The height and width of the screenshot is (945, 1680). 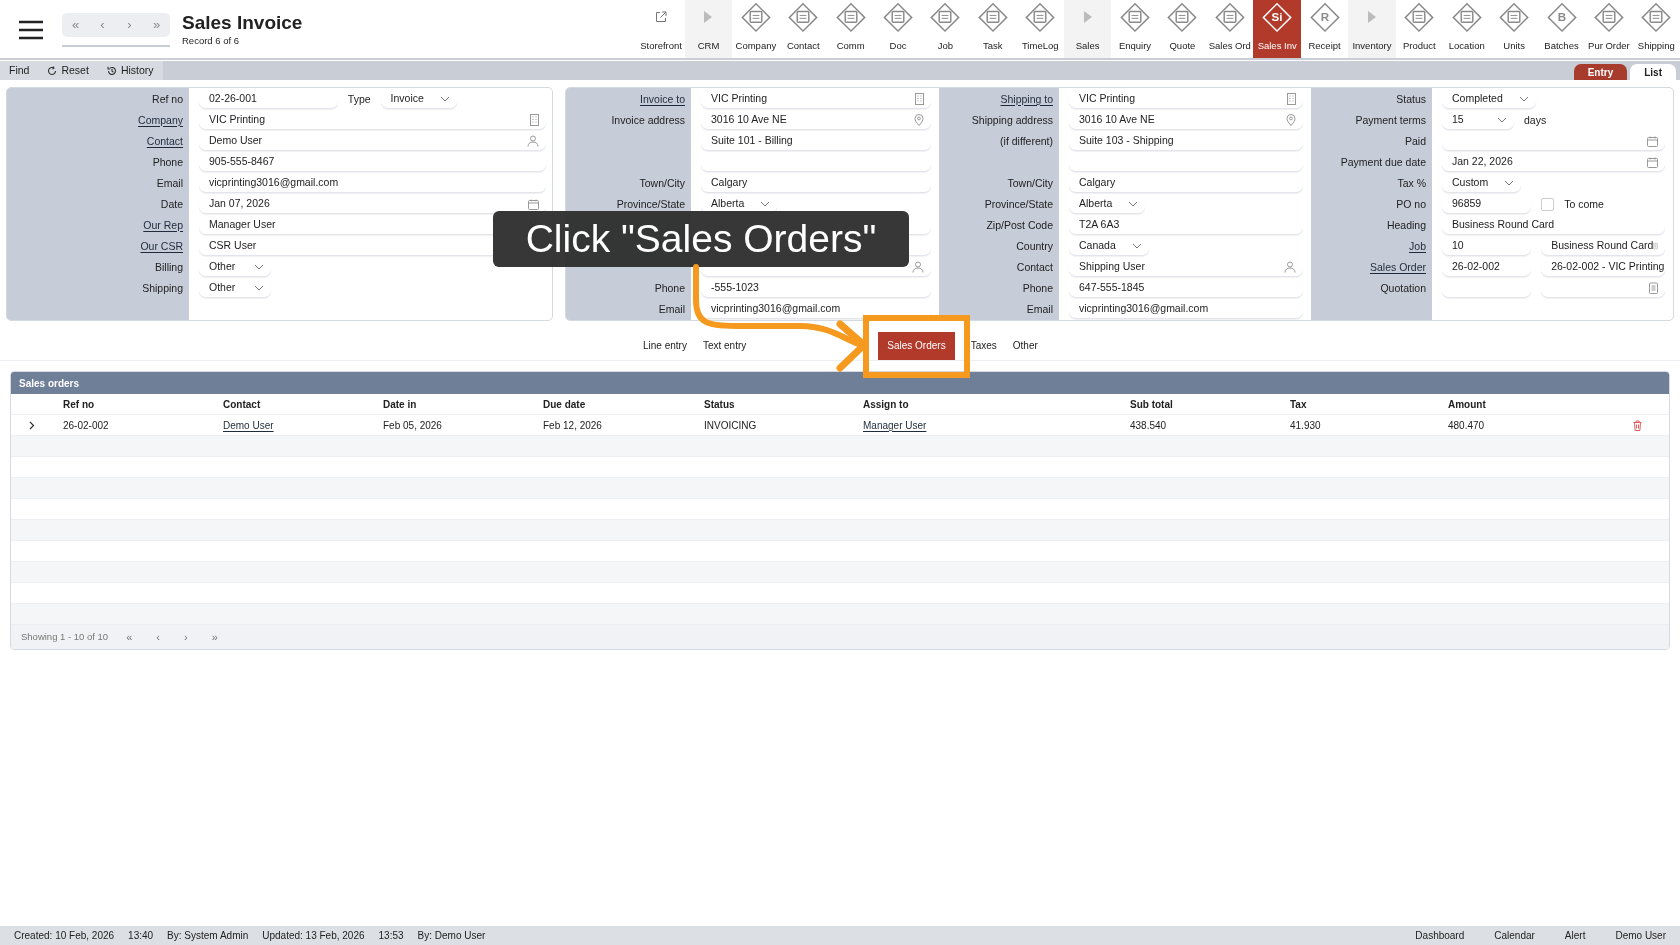 What do you see at coordinates (1640, 935) in the screenshot?
I see `footer-link: Demo User` at bounding box center [1640, 935].